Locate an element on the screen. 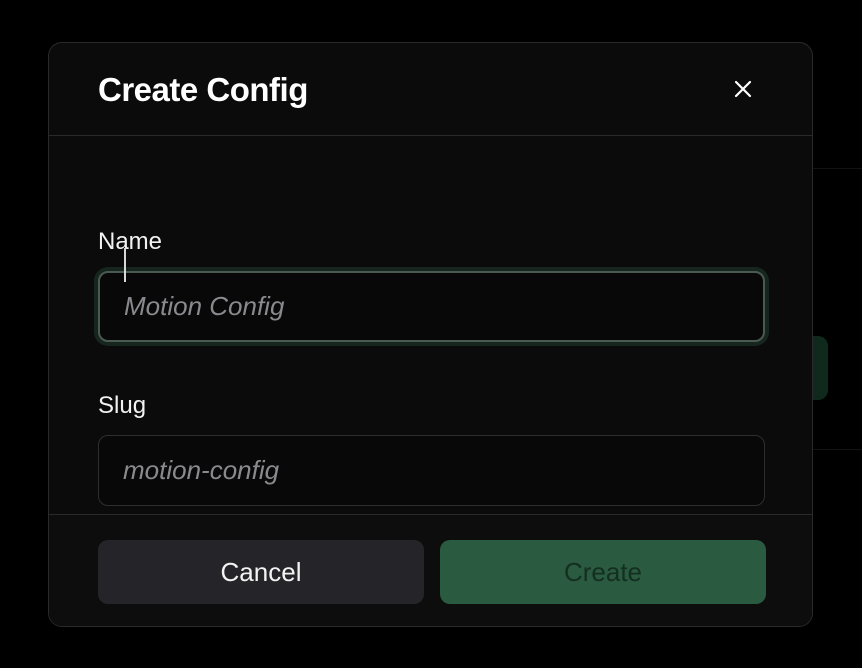  close-button is located at coordinates (743, 89).